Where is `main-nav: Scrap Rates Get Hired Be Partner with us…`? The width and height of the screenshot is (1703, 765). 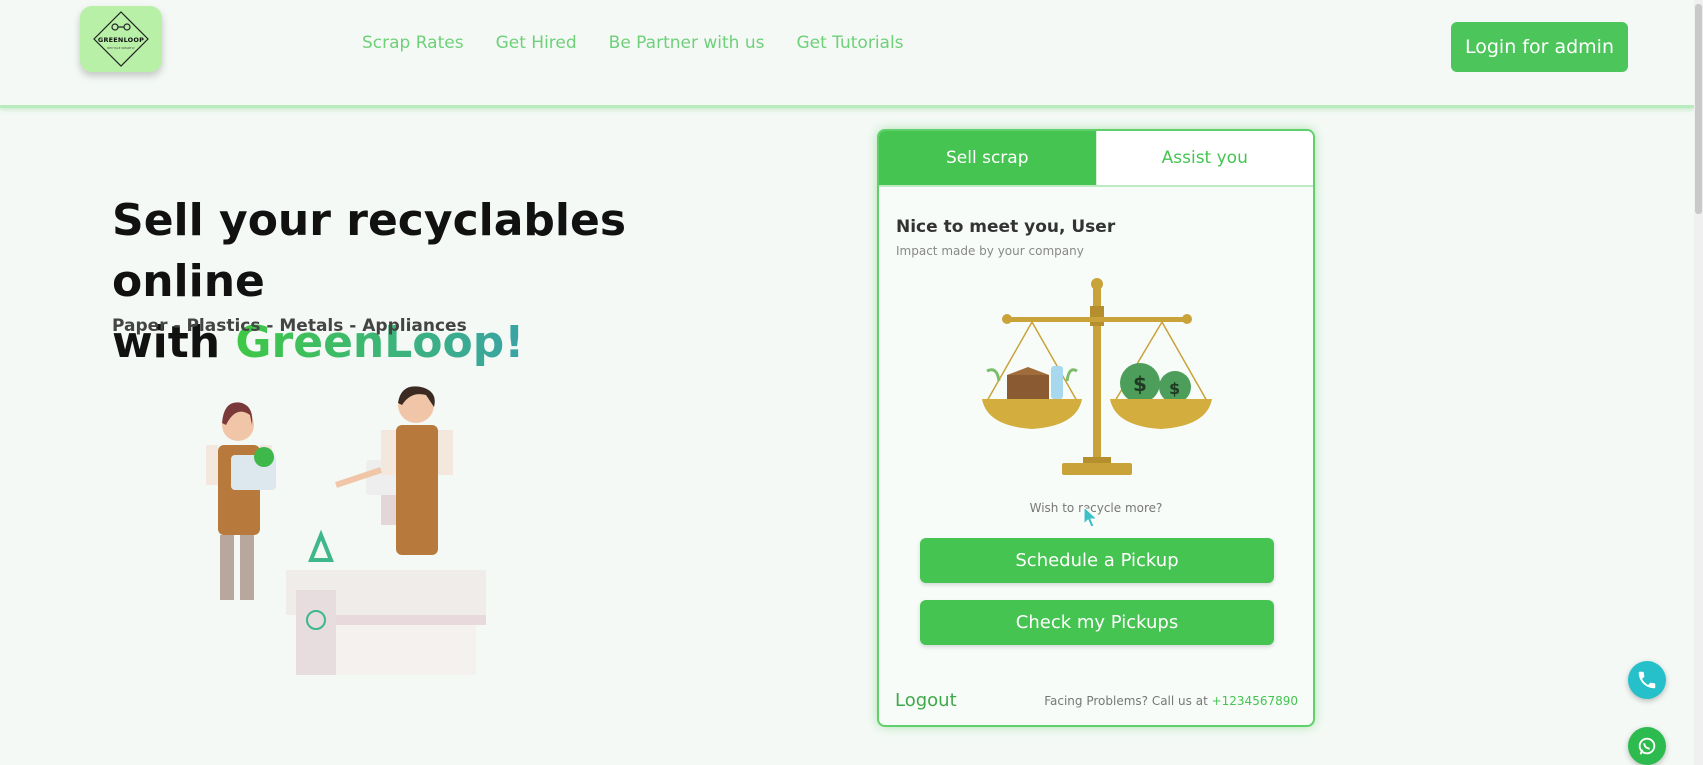 main-nav: Scrap Rates Get Hired Be Partner with us… is located at coordinates (633, 43).